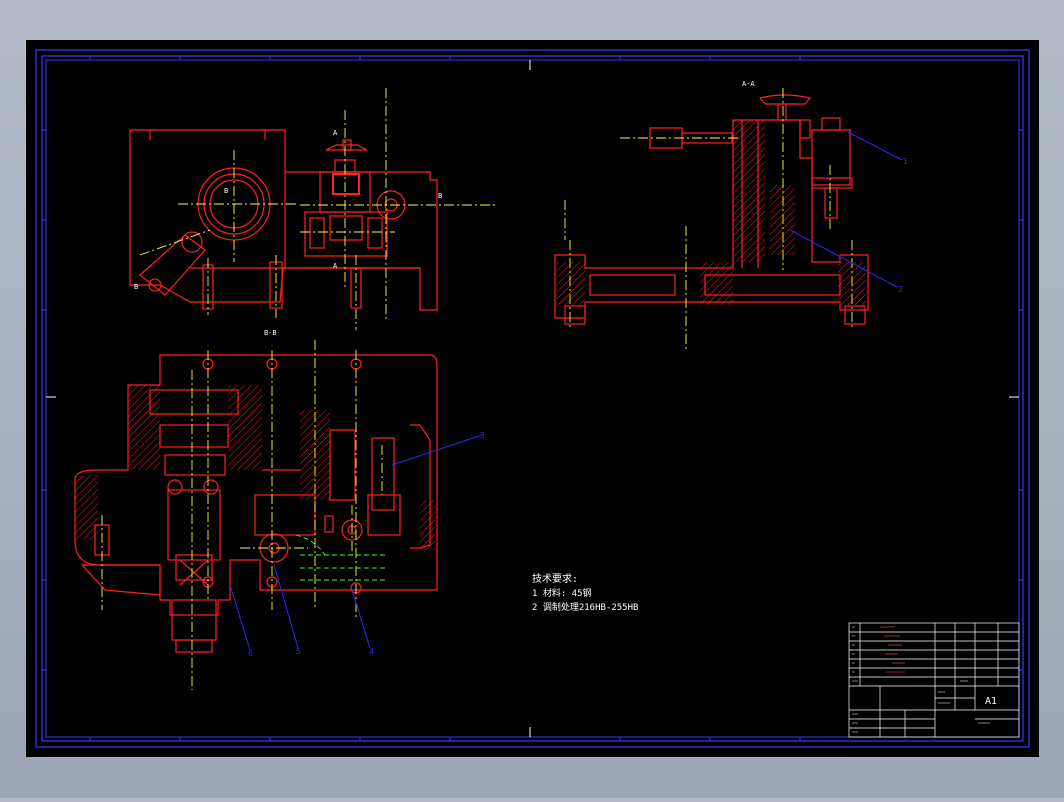 The height and width of the screenshot is (802, 1064). I want to click on section-bb-label: B-B, so click(270, 333).